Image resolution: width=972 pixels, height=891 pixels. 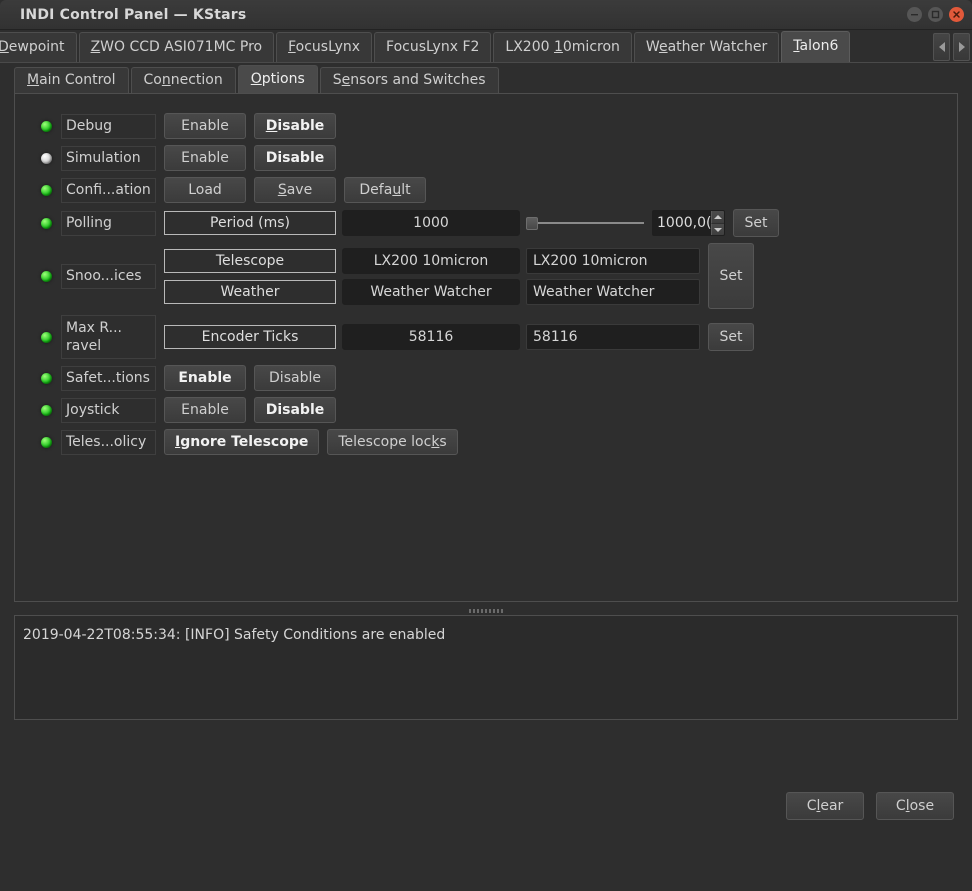 What do you see at coordinates (295, 126) in the screenshot?
I see `debug-disable-button: Disable` at bounding box center [295, 126].